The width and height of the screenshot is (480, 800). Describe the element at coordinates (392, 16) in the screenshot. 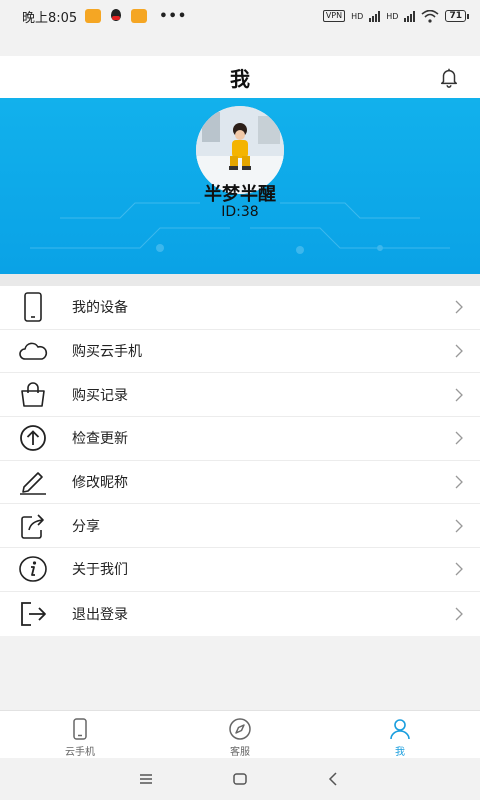

I see `hd-label-2: HD` at that location.